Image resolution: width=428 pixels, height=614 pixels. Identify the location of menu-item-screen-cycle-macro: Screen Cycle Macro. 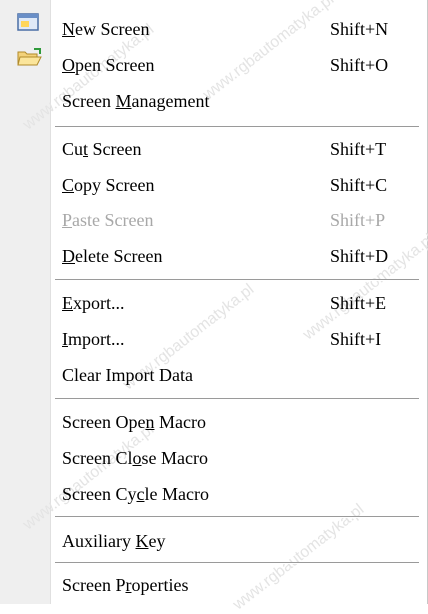
(213, 495).